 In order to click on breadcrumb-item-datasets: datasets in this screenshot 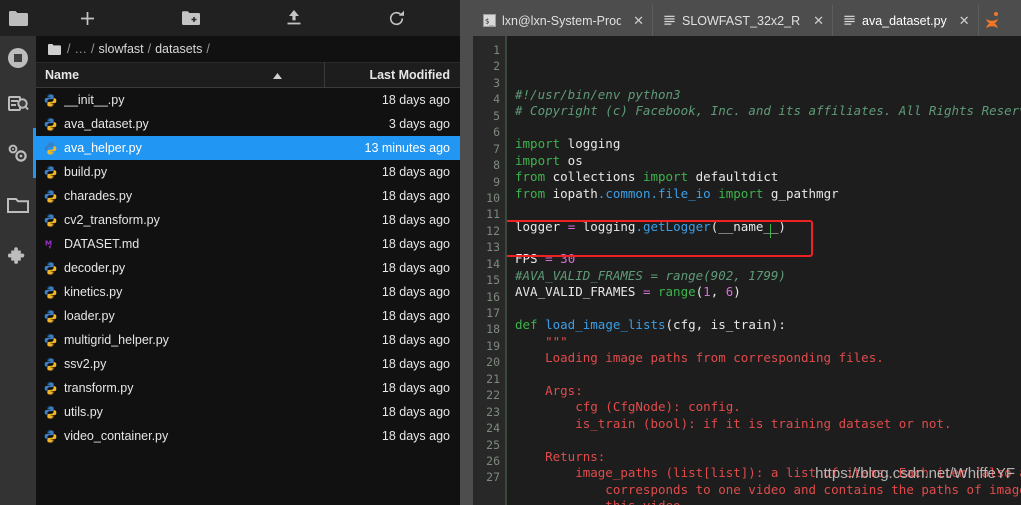, I will do `click(178, 49)`.